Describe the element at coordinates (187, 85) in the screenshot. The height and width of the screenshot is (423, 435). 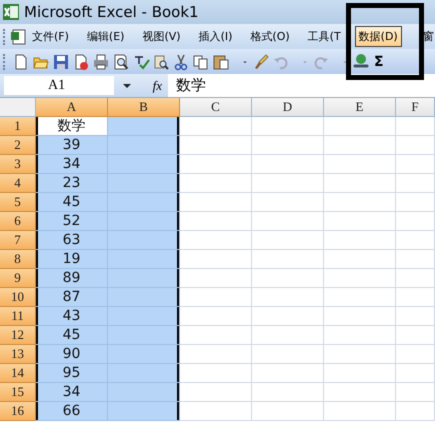
I see `formula-field: 数学` at that location.